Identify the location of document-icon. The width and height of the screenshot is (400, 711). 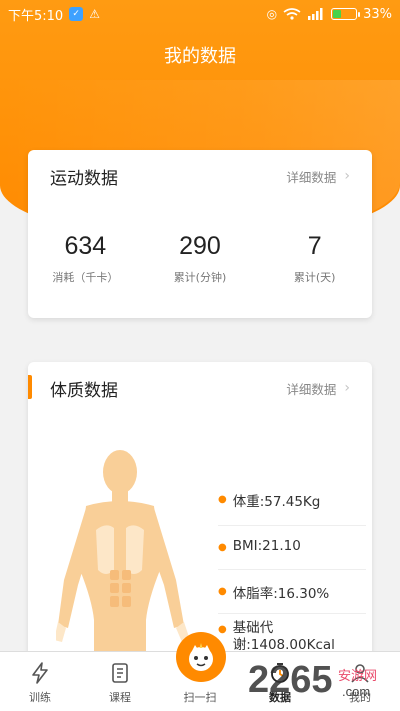
(120, 673).